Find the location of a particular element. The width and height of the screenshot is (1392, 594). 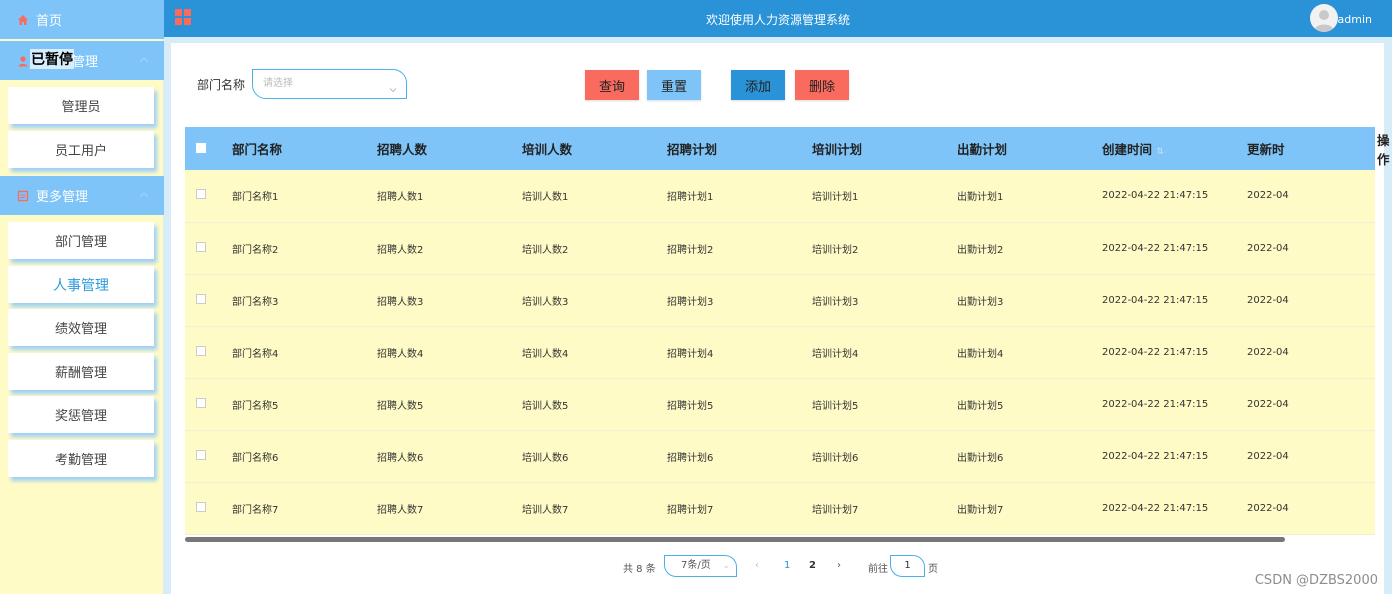

goto-suffix: 页 is located at coordinates (933, 569).